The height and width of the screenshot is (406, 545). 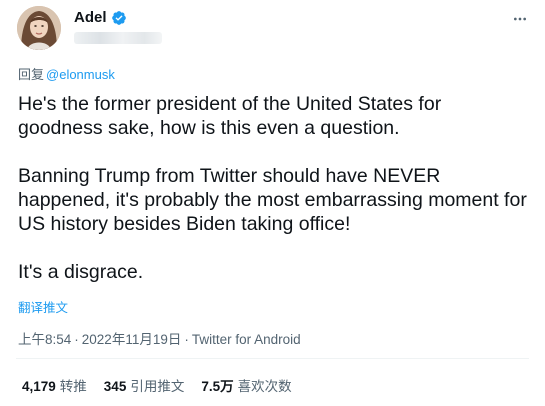 I want to click on reply-mention-link: @elonmusk, so click(x=80, y=74).